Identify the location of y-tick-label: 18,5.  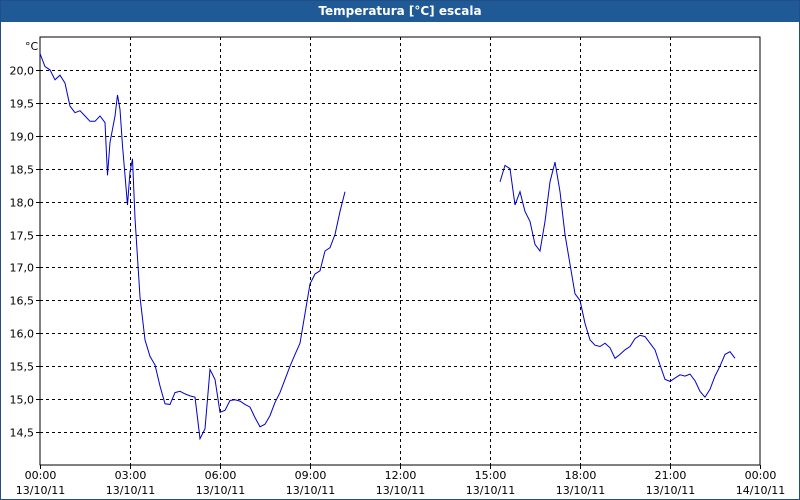
(22, 170).